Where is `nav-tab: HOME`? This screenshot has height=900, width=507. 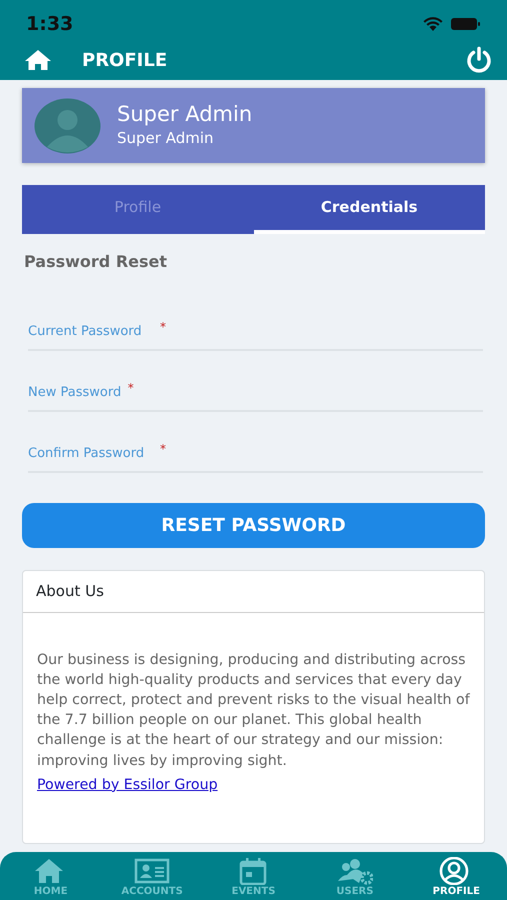 nav-tab: HOME is located at coordinates (51, 876).